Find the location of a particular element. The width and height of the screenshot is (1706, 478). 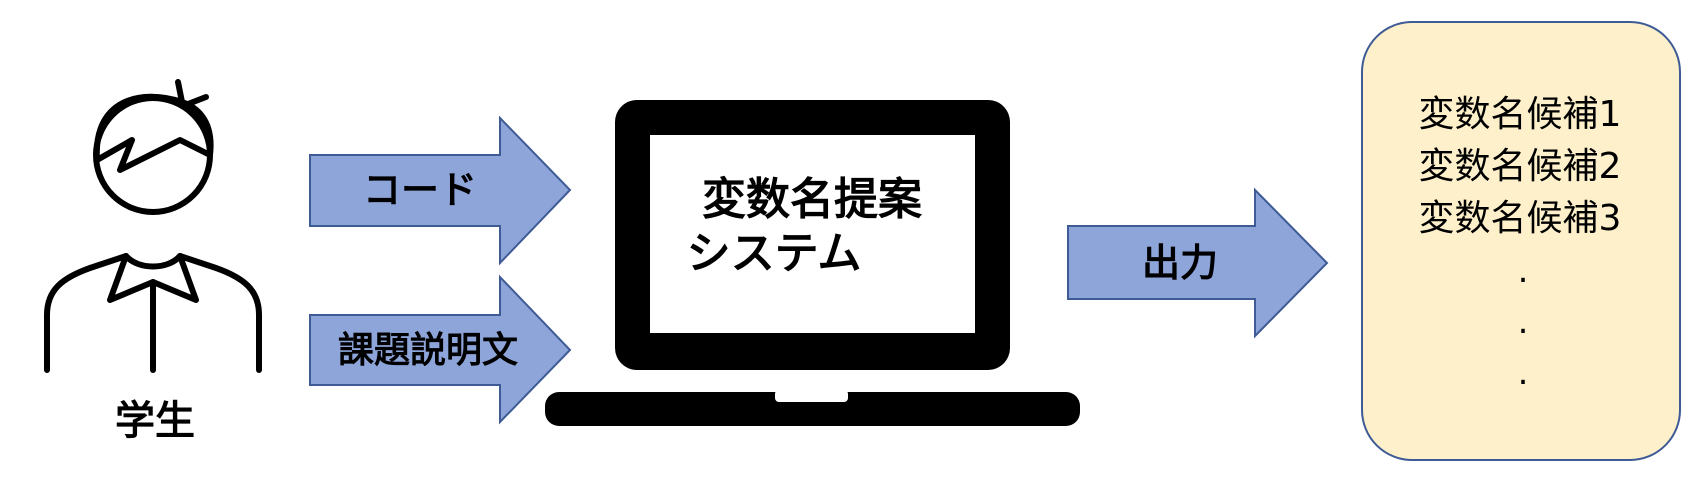

student-label: 学生 is located at coordinates (155, 421).